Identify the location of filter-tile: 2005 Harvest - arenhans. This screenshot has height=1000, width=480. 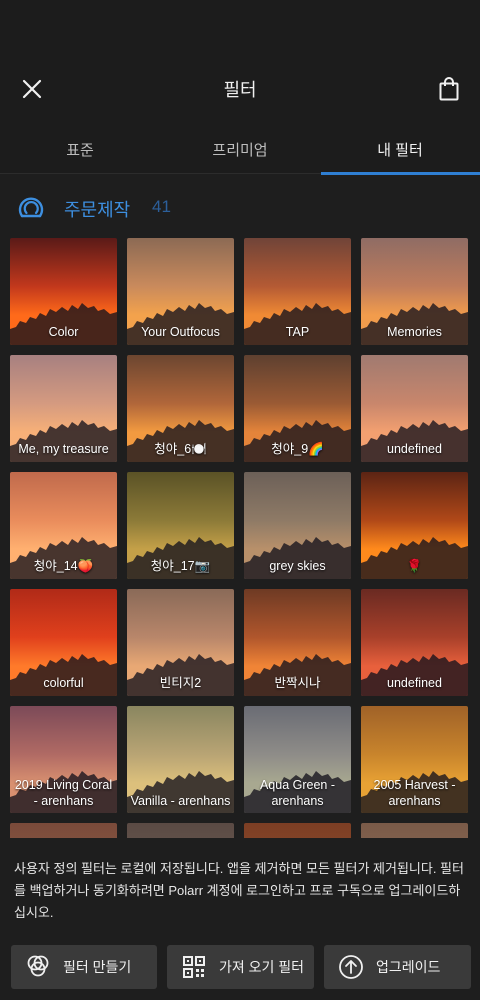
(414, 759).